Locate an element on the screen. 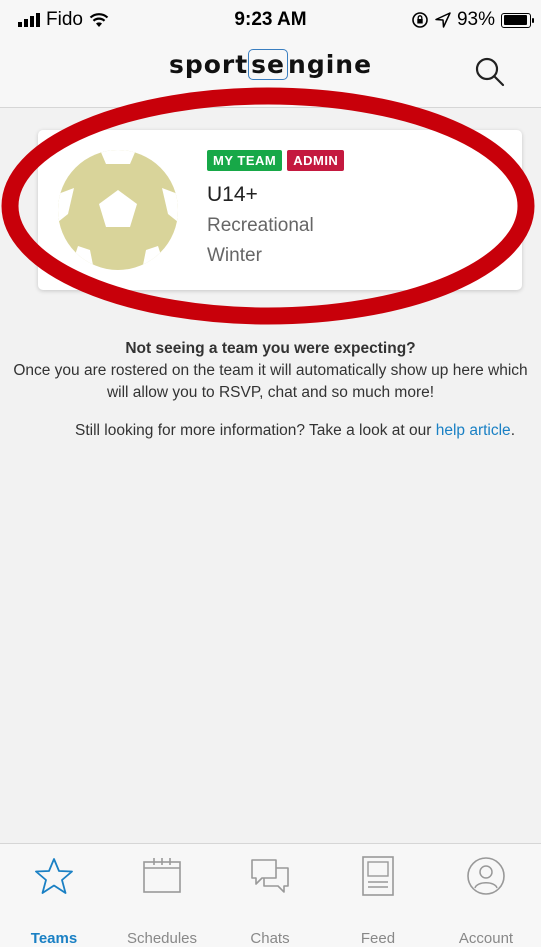 The width and height of the screenshot is (541, 947). tab-label-chats: Chats is located at coordinates (270, 938).